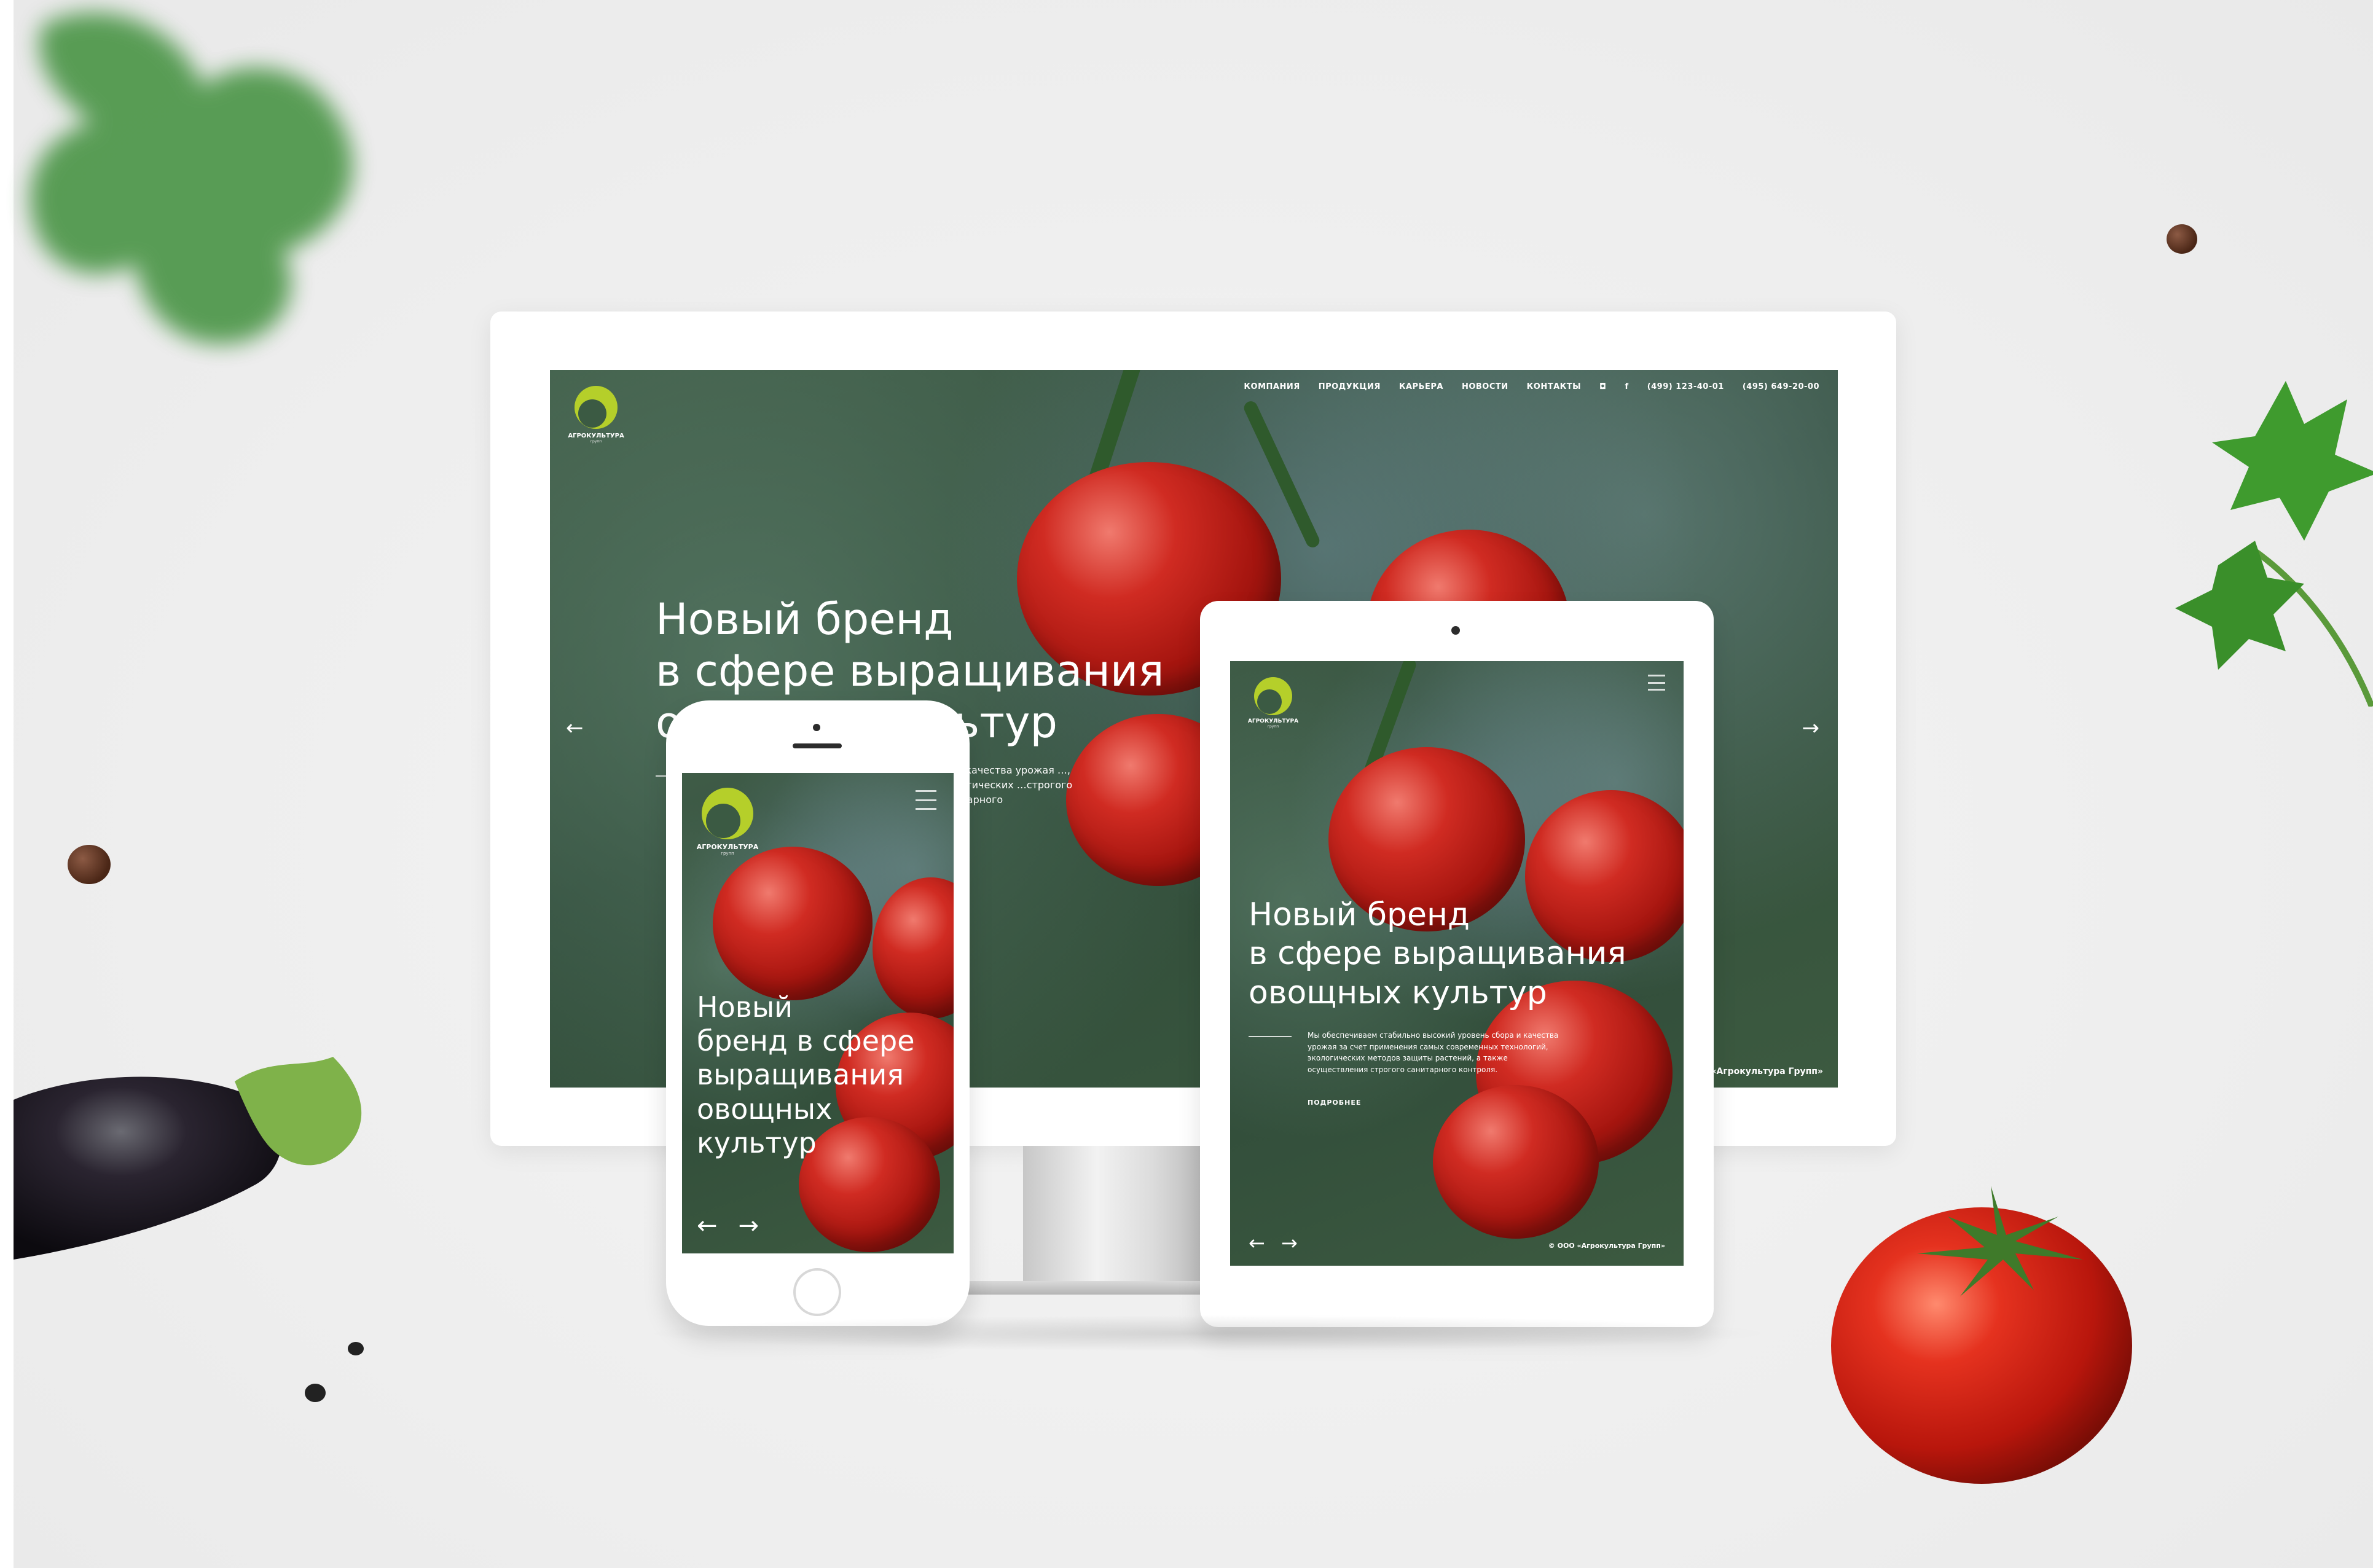  Describe the element at coordinates (1398, 992) in the screenshot. I see `hero-title-line: овощных культур` at that location.